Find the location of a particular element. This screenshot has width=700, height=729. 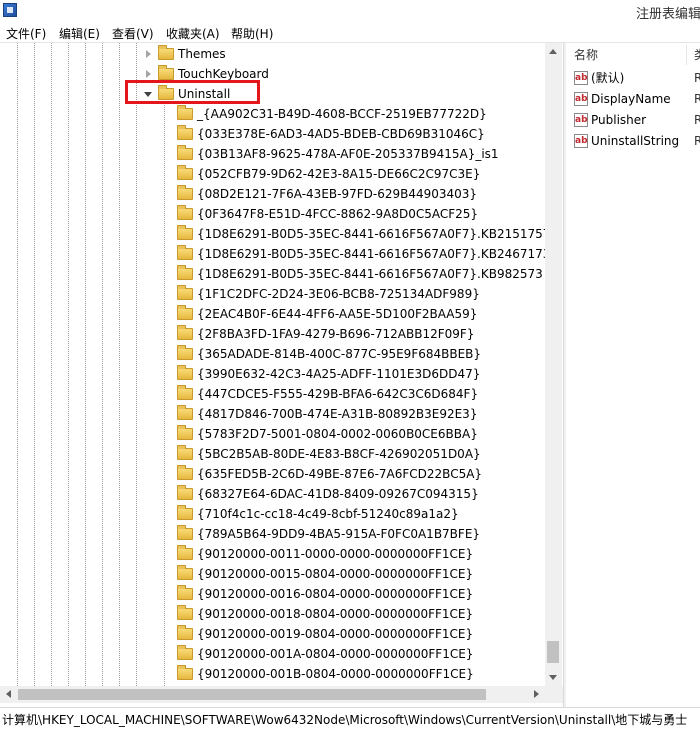

tree-item-subkey: {90120000-0016-0804-0000-0000000FF1CE} is located at coordinates (272, 594).